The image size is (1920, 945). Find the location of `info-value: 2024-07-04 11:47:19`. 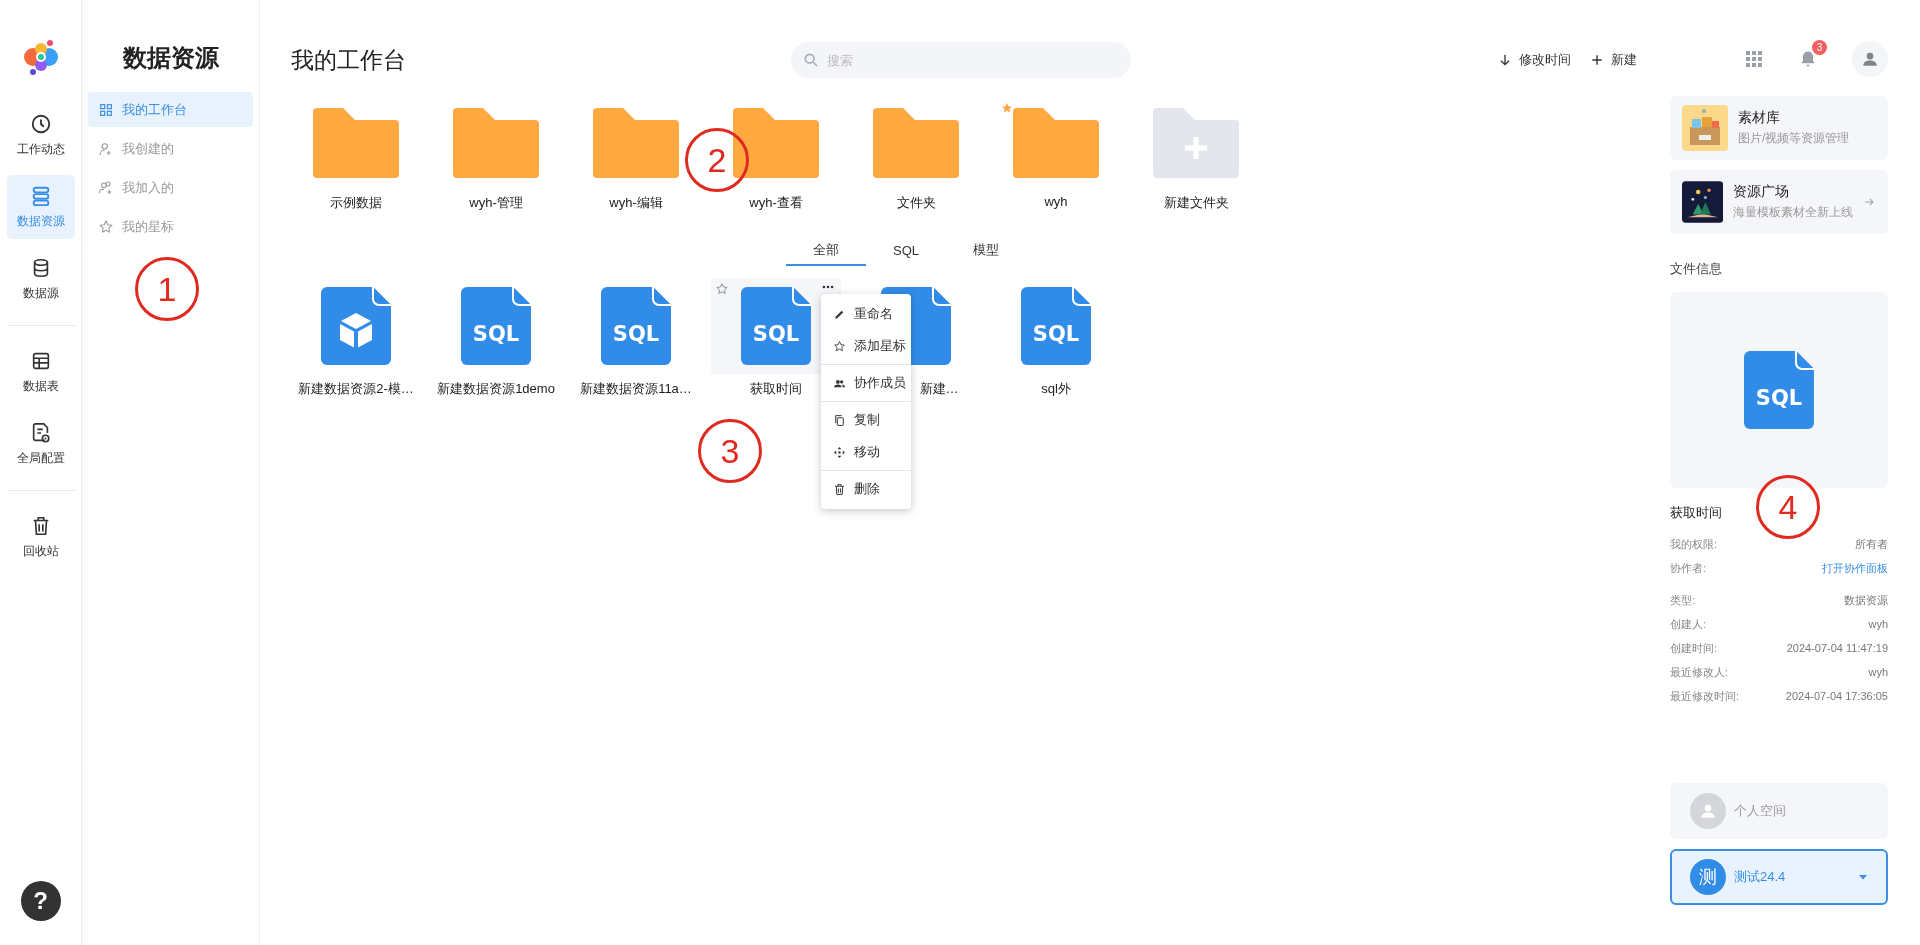

info-value: 2024-07-04 11:47:19 is located at coordinates (1837, 648).